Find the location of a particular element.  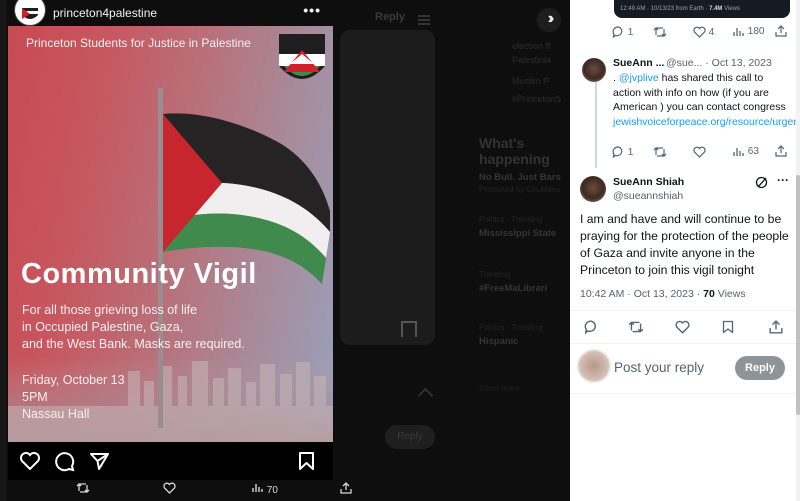

trend-sub: Trending is located at coordinates (495, 274).